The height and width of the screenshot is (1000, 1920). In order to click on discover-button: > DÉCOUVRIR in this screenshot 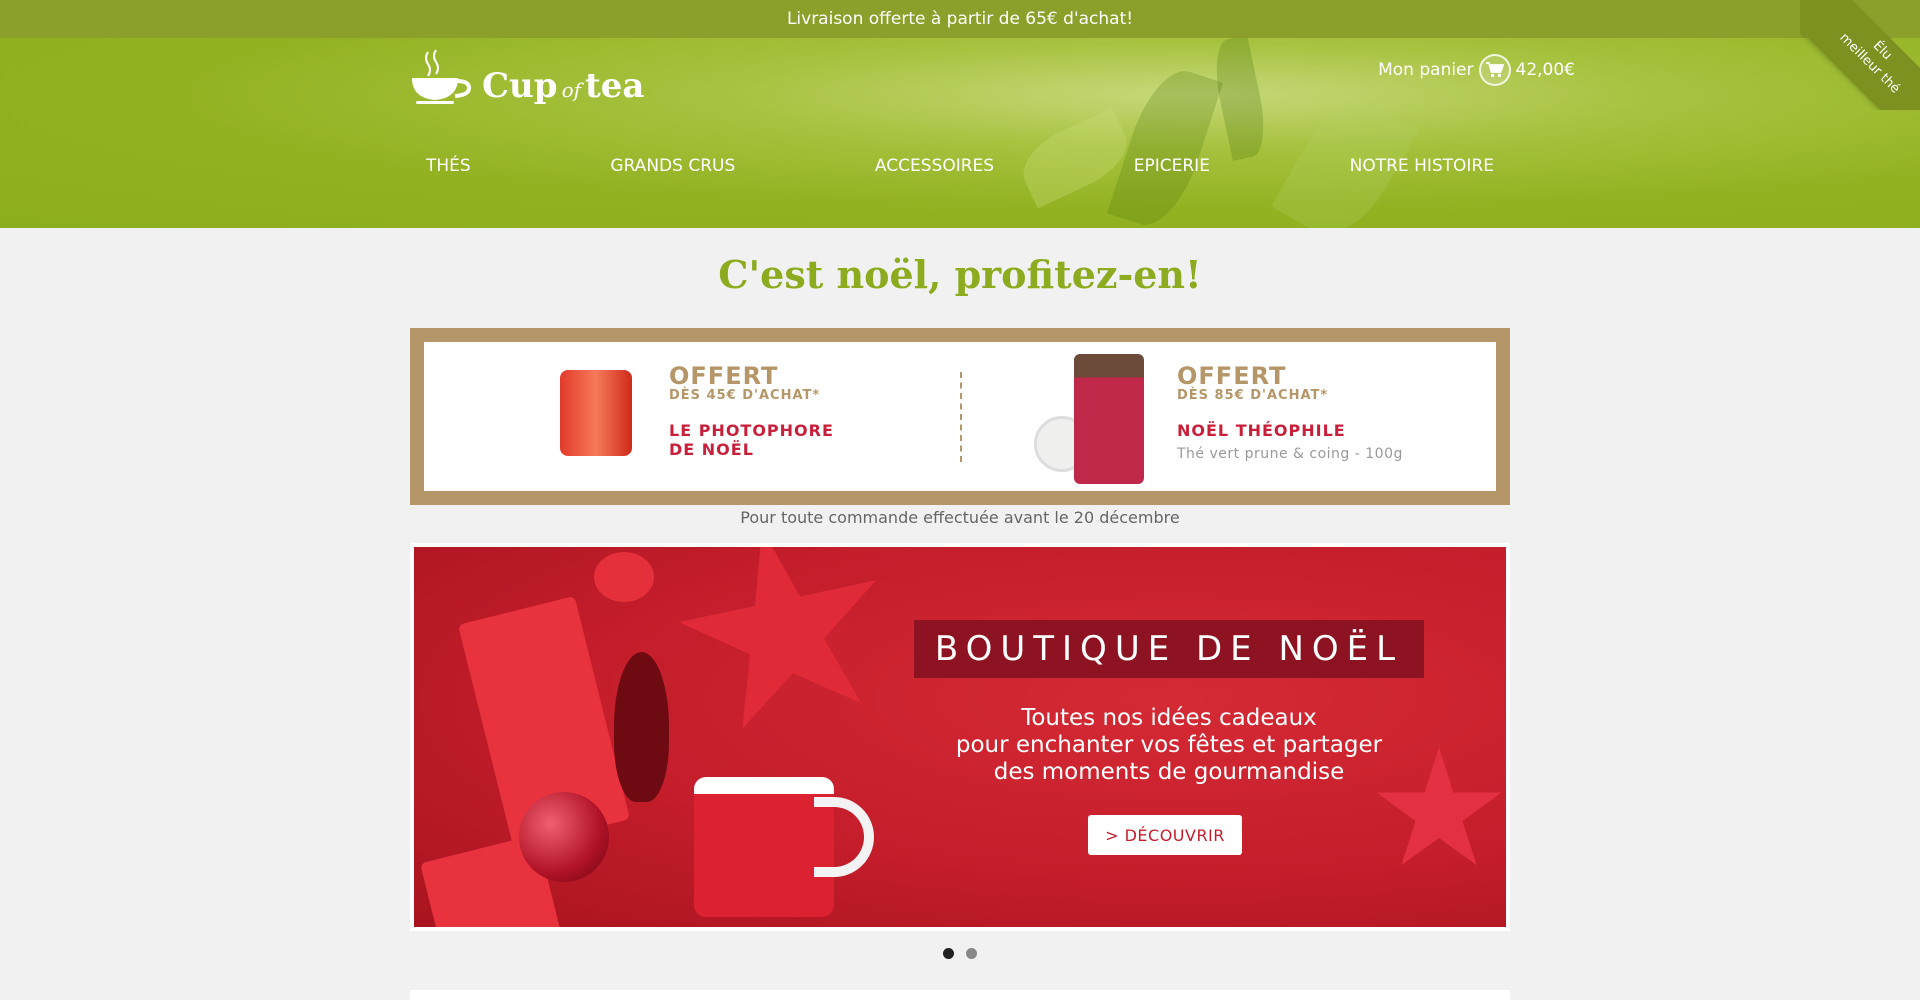, I will do `click(1165, 835)`.